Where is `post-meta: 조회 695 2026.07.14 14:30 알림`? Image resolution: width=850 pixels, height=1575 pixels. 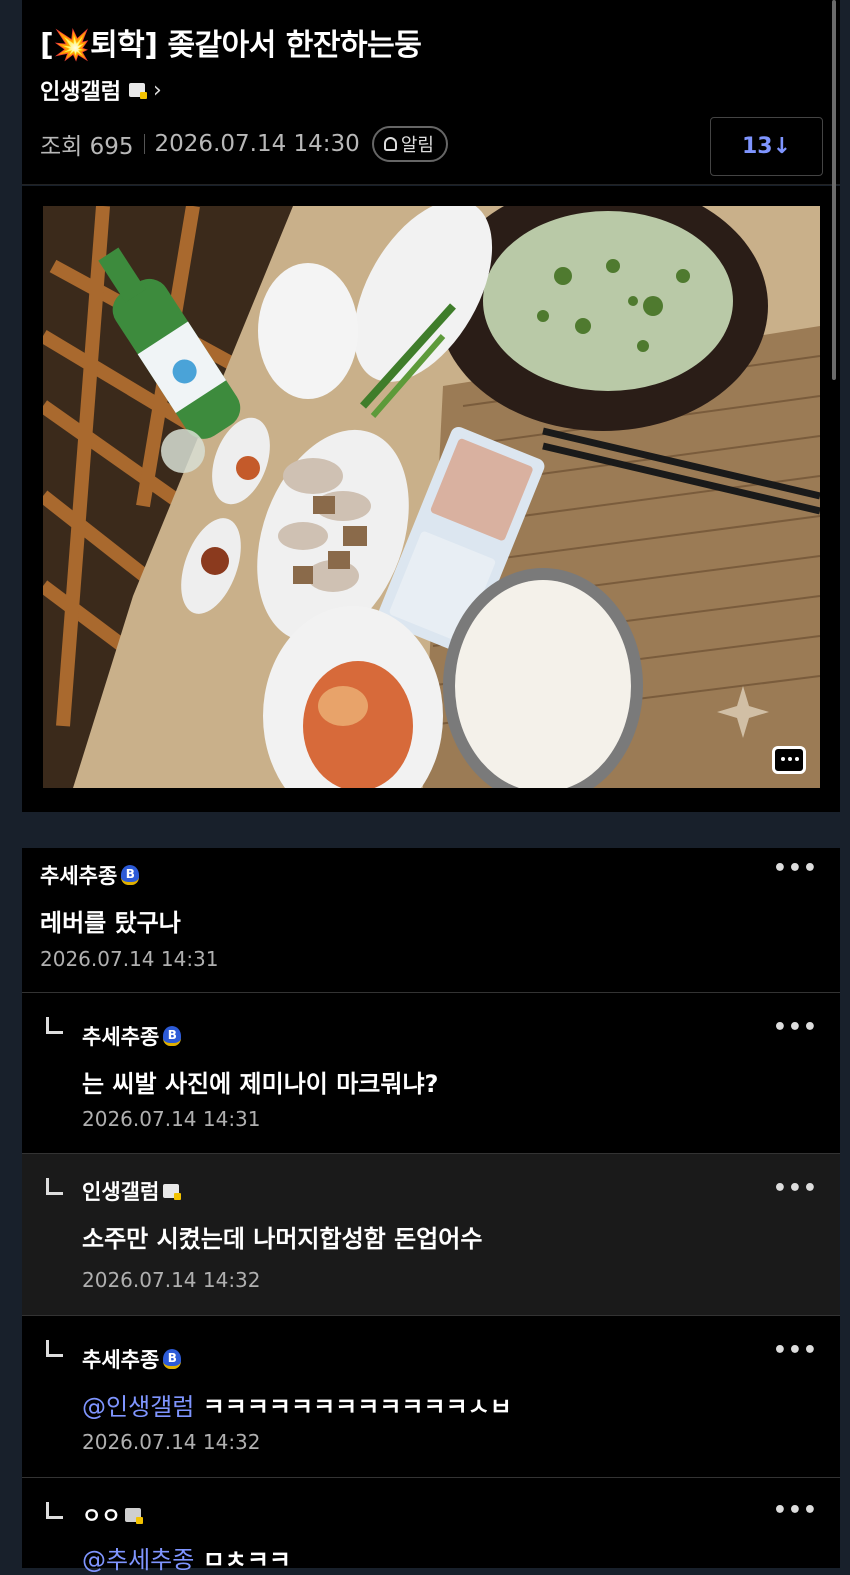 post-meta: 조회 695 2026.07.14 14:30 알림 is located at coordinates (244, 144).